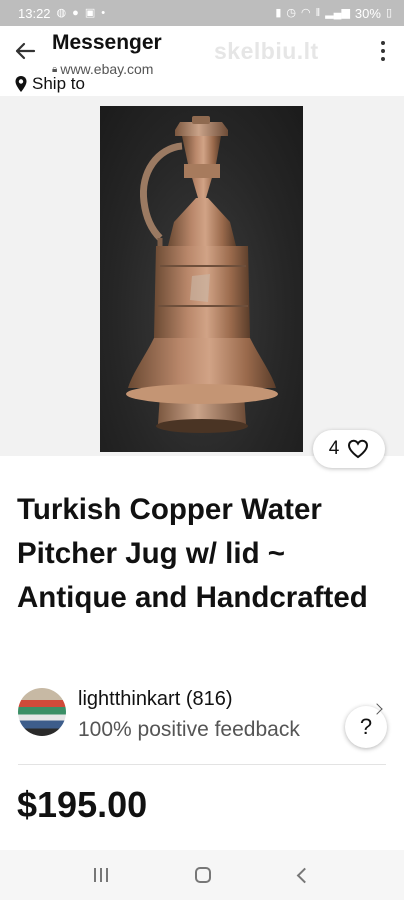  Describe the element at coordinates (202, 53) in the screenshot. I see `browser-header: skelbiu.lt Messenger 🔒︎ www.ebay.com` at that location.